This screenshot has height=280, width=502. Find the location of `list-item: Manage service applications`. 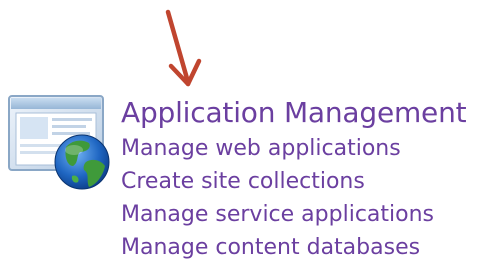

list-item: Manage service applications is located at coordinates (308, 214).